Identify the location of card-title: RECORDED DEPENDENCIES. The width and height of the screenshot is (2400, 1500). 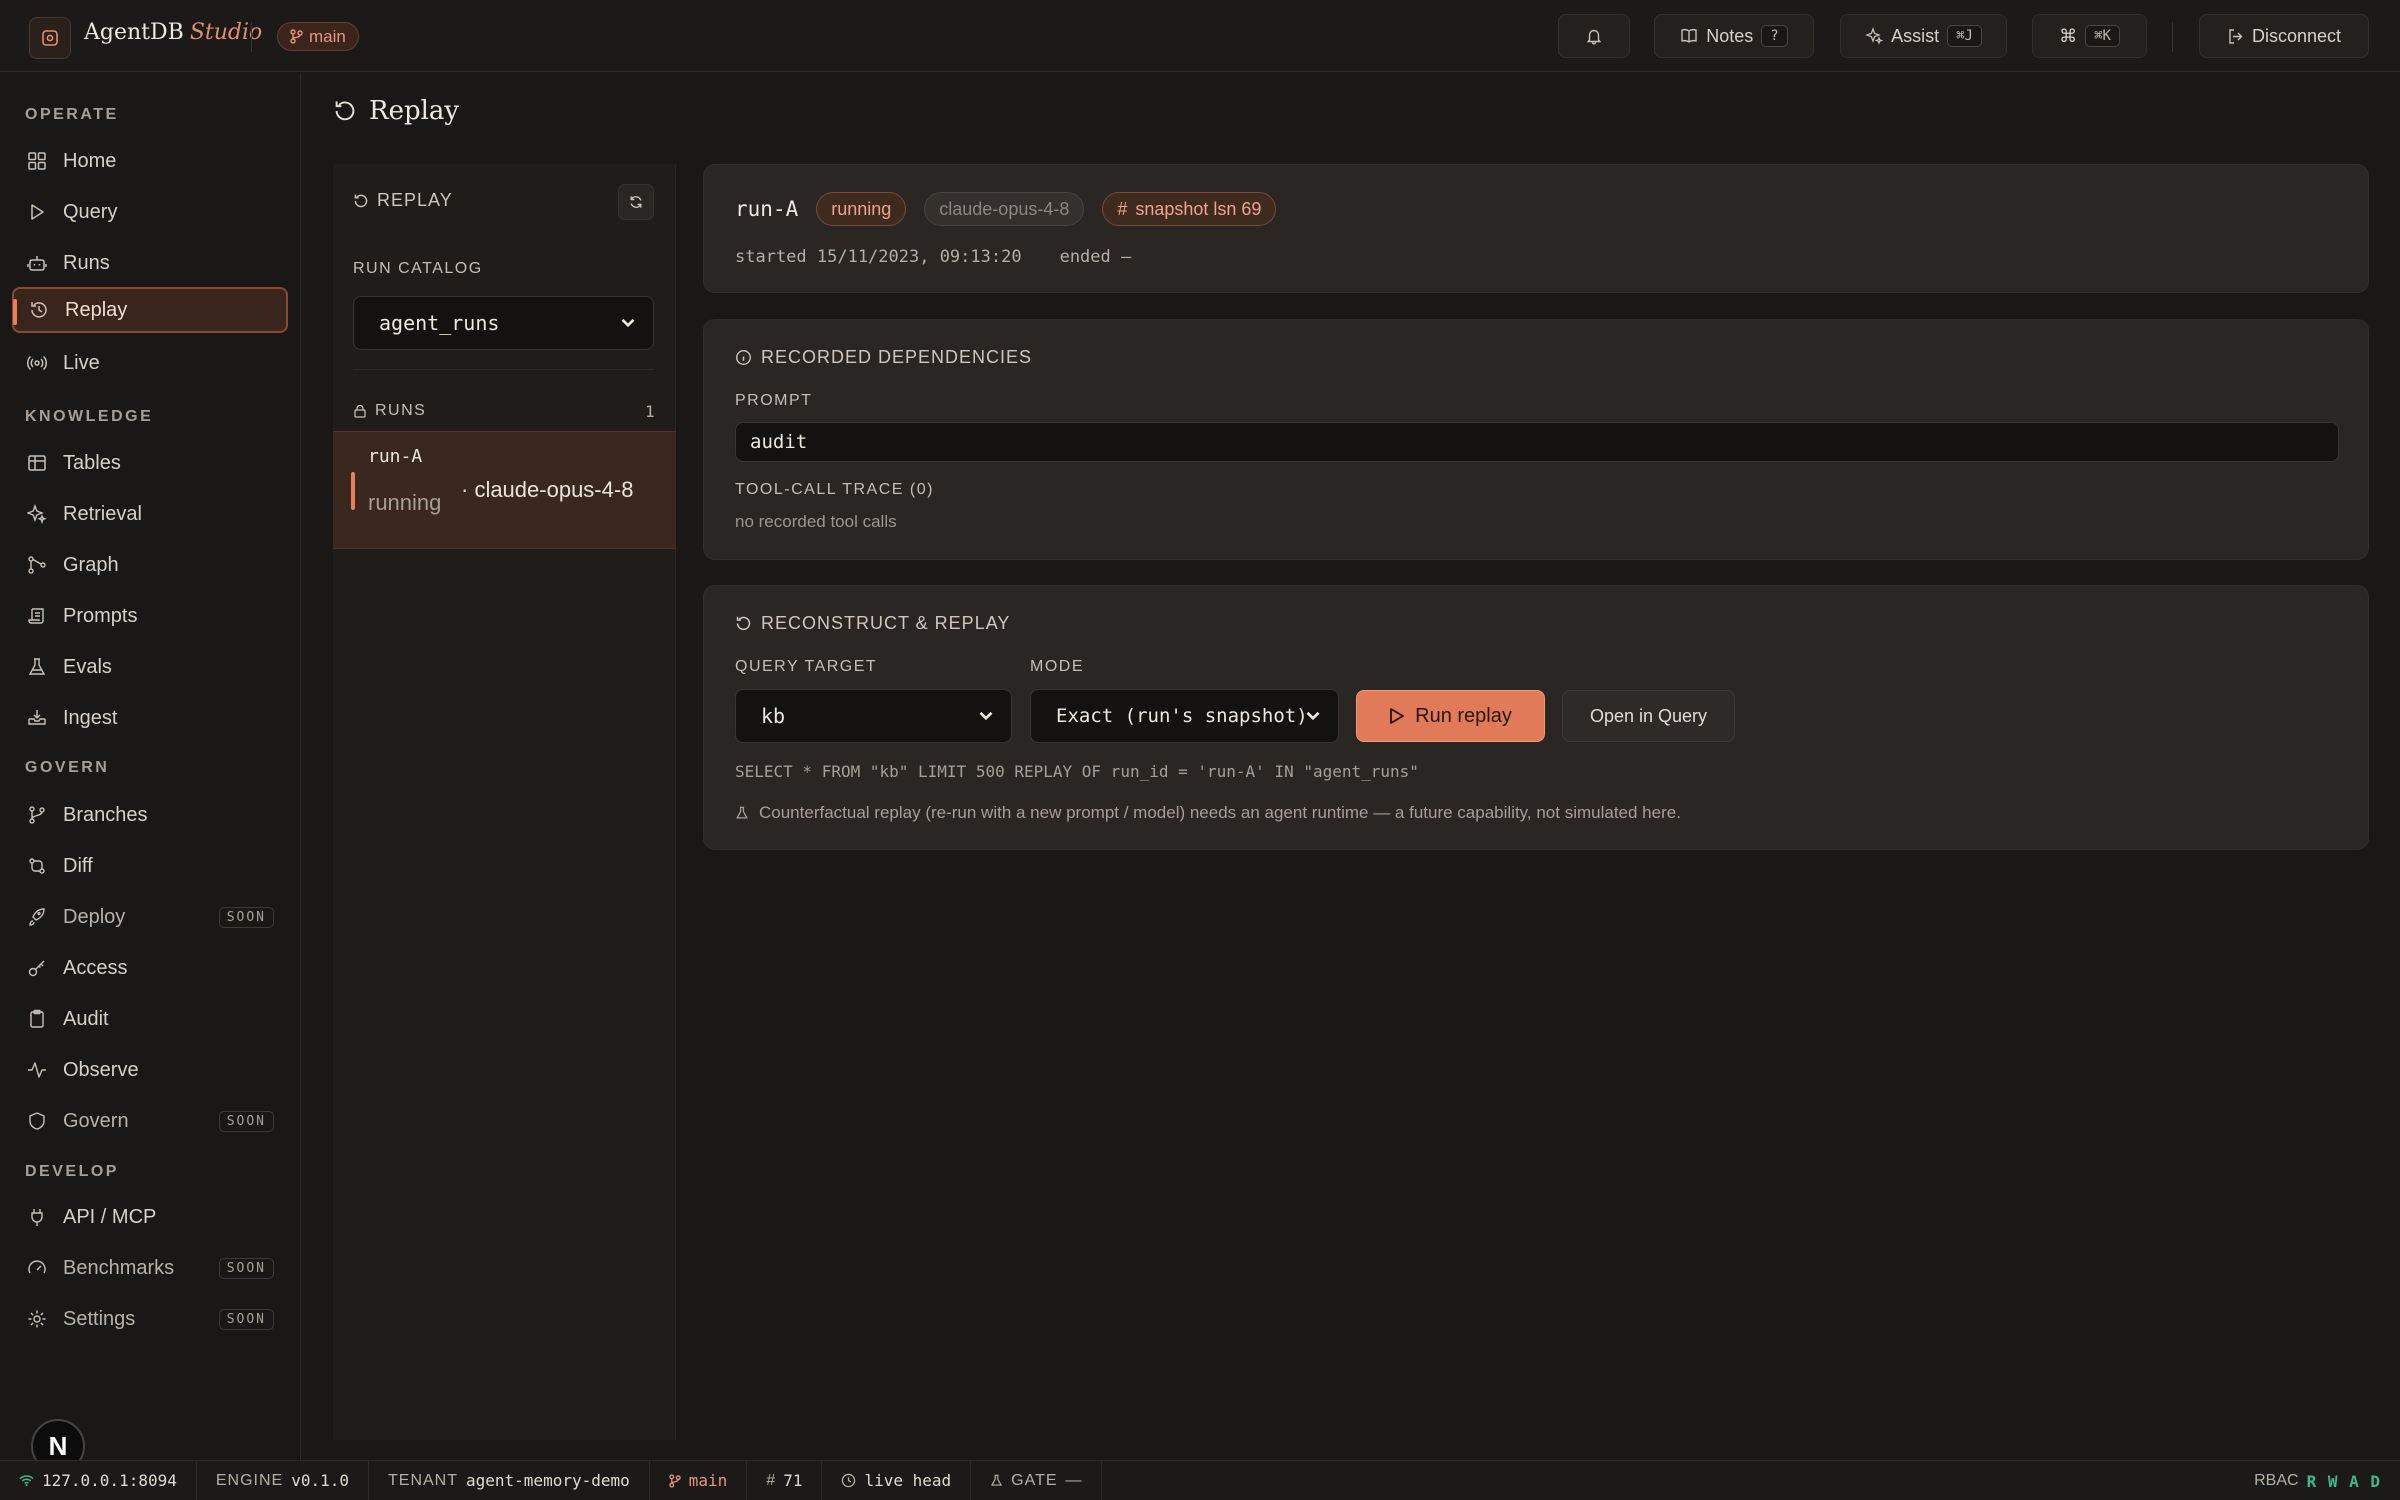
(883, 357).